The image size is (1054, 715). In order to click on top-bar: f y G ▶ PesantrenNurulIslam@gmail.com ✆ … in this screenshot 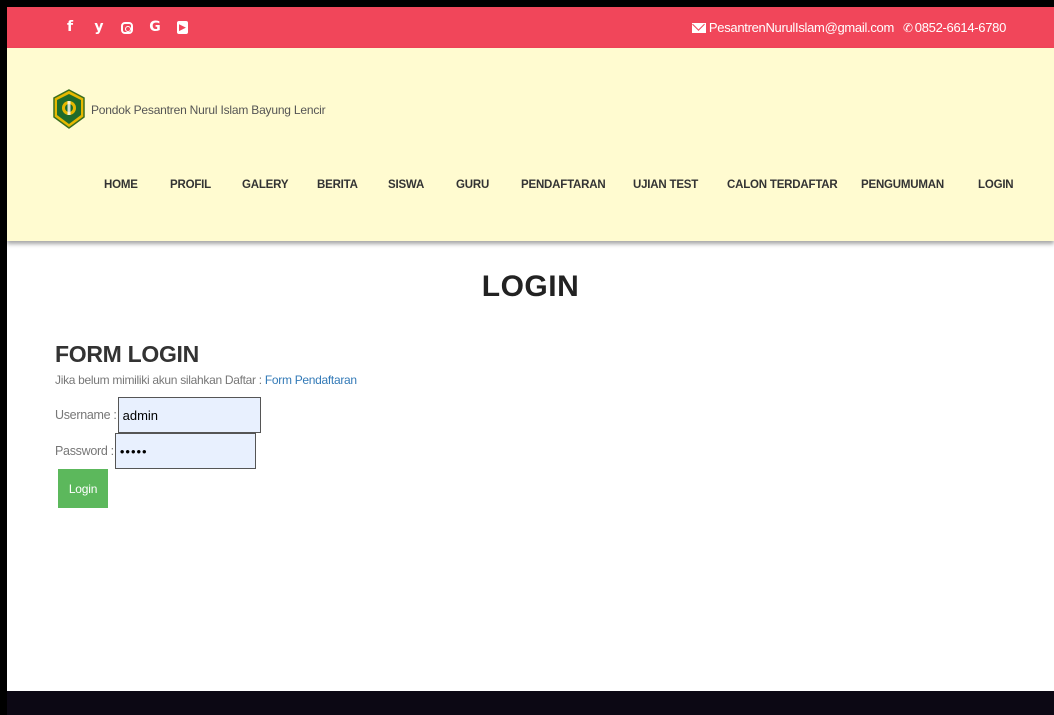, I will do `click(530, 27)`.